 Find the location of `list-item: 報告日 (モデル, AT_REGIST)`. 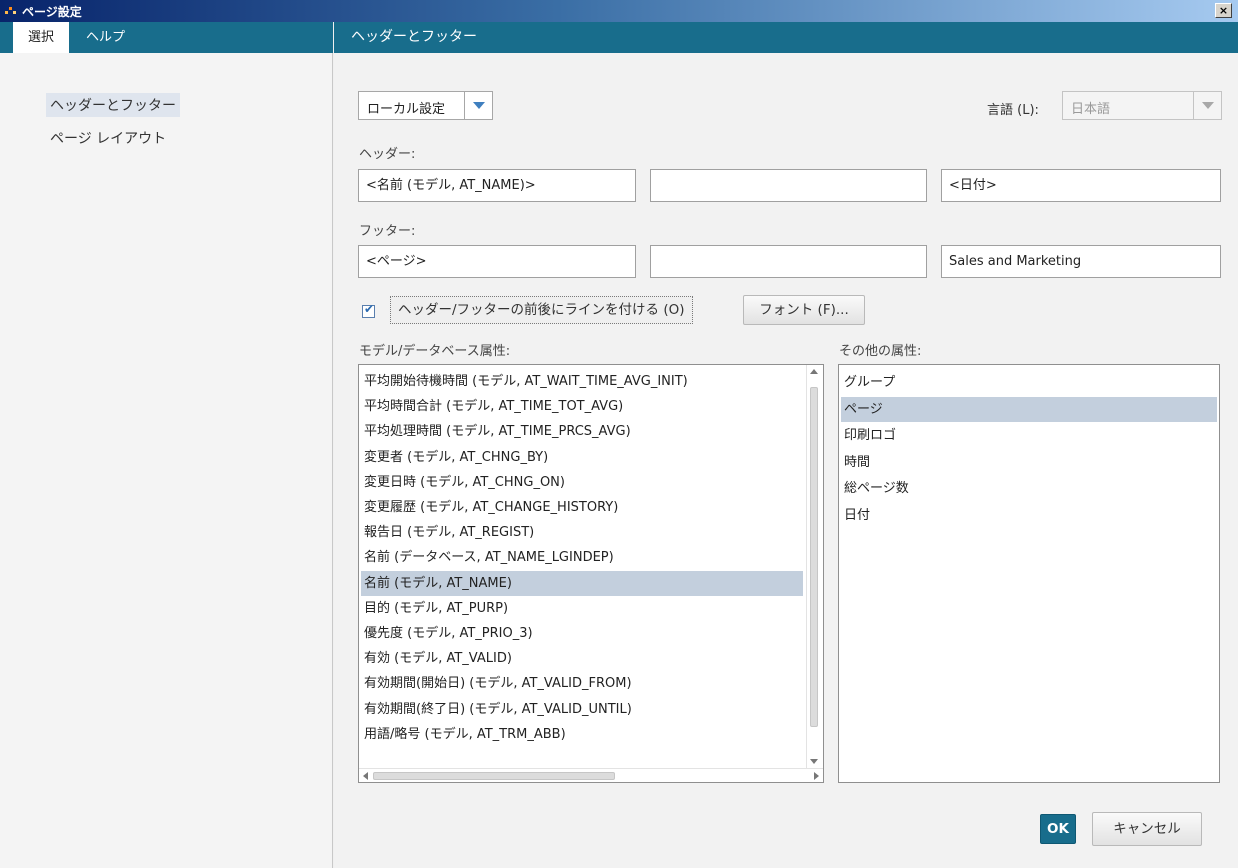

list-item: 報告日 (モデル, AT_REGIST) is located at coordinates (582, 532).